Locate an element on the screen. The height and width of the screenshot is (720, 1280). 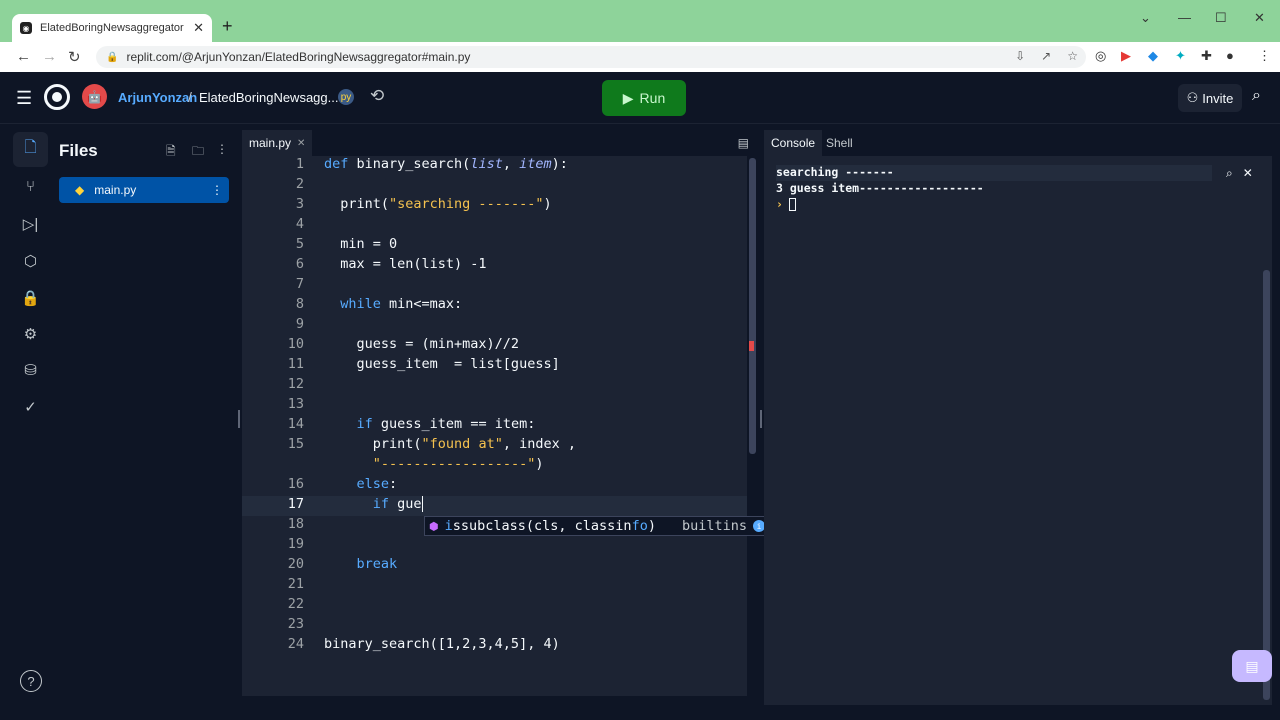
file-item-menu-icon: ⋮ is located at coordinates (217, 190).